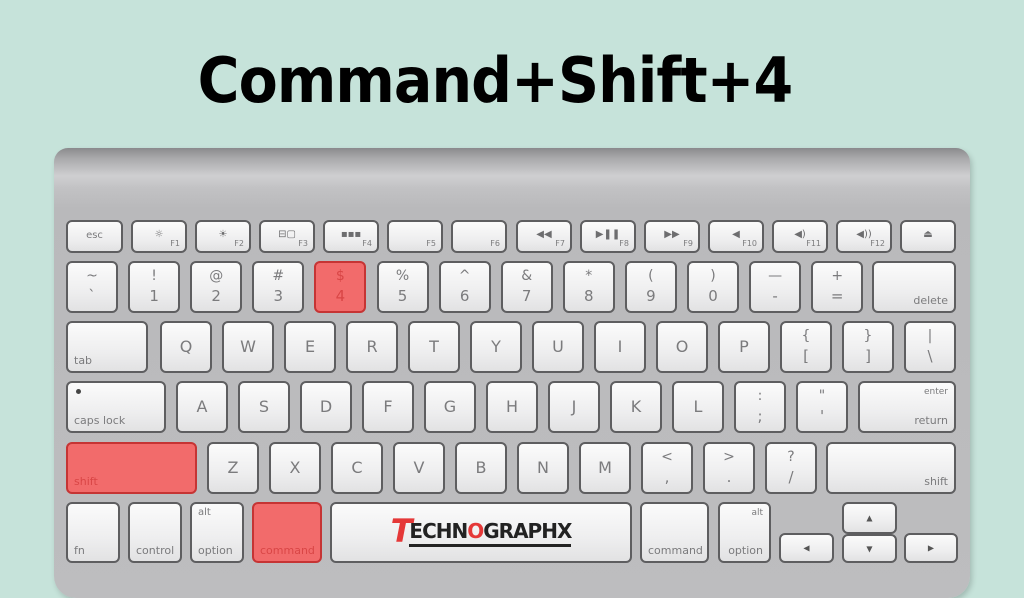  What do you see at coordinates (931, 420) in the screenshot?
I see `key-label: return` at bounding box center [931, 420].